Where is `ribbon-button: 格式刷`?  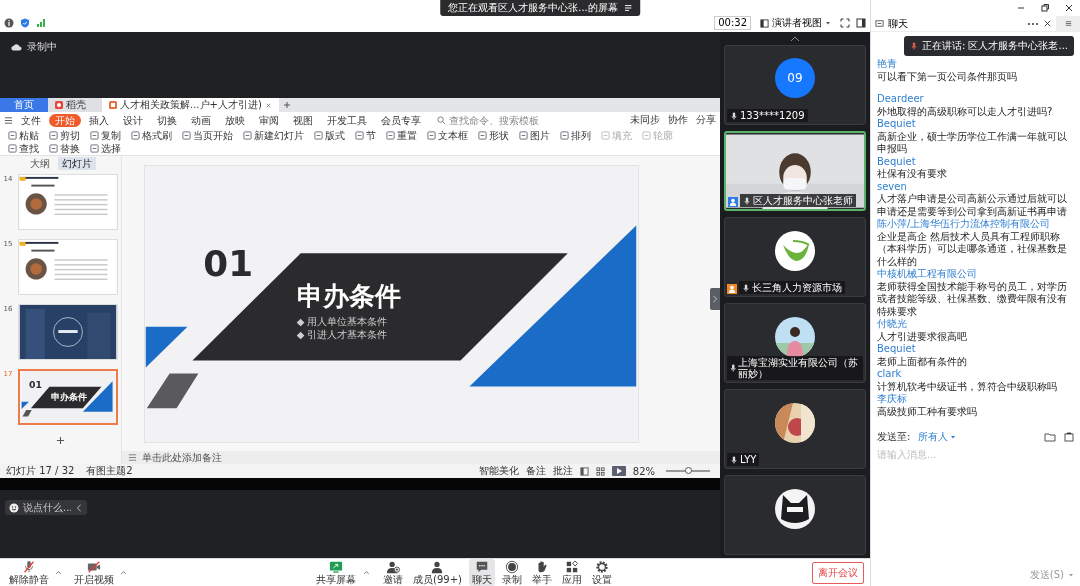
ribbon-button: 格式刷 is located at coordinates (151, 135).